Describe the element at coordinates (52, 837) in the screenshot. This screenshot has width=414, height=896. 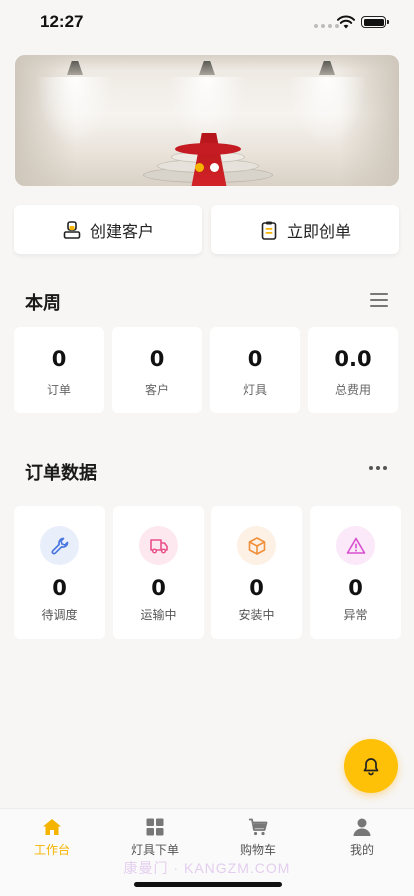
I see `tab-workbench: 工作台` at that location.